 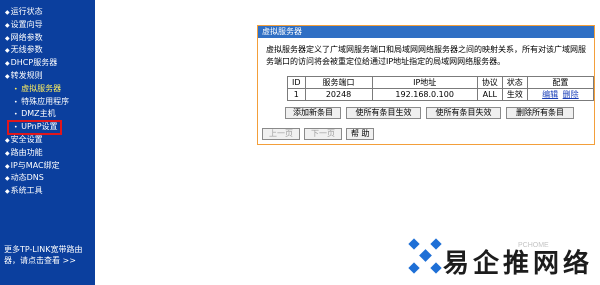 What do you see at coordinates (41, 88) in the screenshot?
I see `sidebar-item-label: 虚拟服务器` at bounding box center [41, 88].